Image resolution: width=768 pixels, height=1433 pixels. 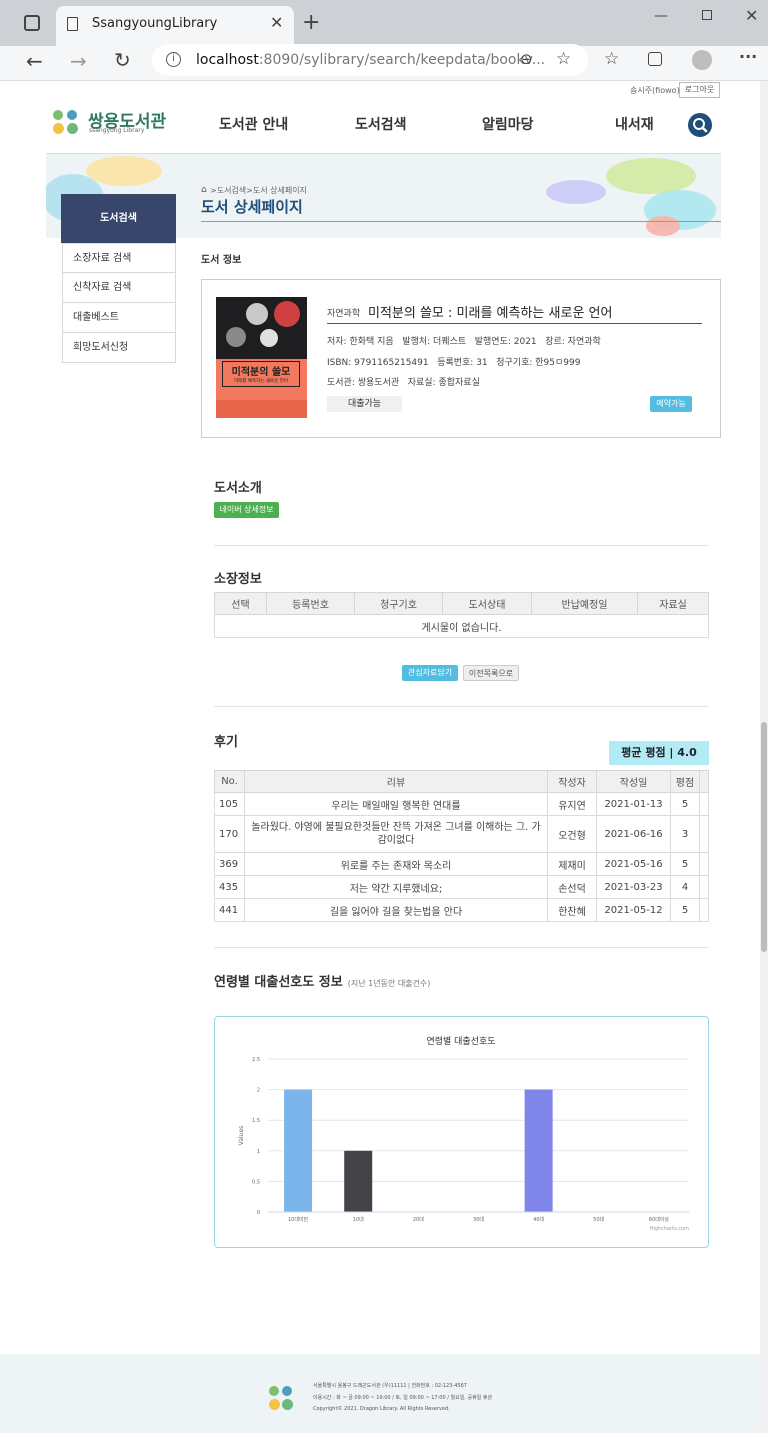 What do you see at coordinates (117, 130) in the screenshot?
I see `logo-subtext: ssangyong Library` at bounding box center [117, 130].